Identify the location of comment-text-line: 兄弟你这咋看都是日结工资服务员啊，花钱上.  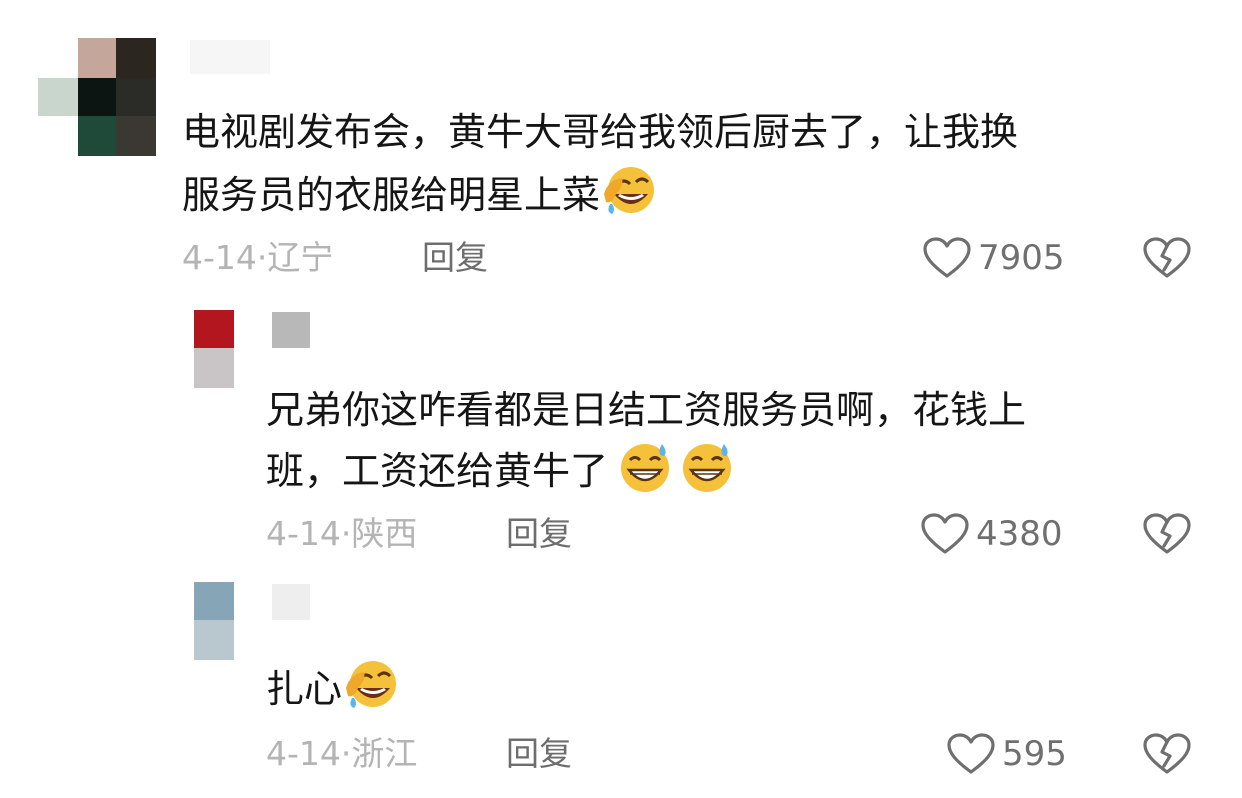
(646, 410).